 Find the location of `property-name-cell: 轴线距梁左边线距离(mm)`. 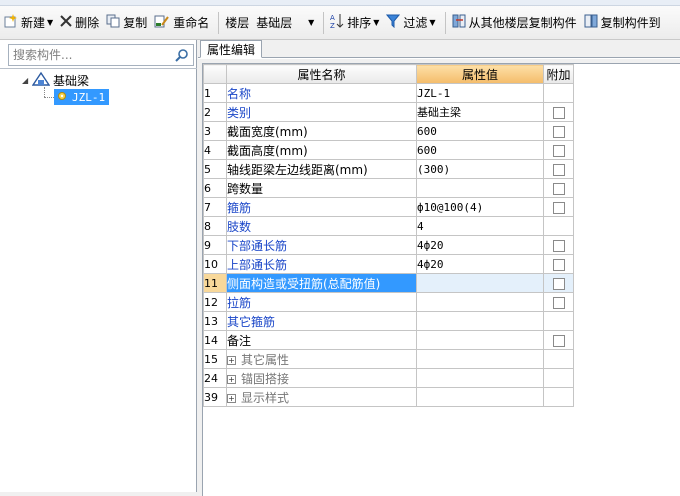

property-name-cell: 轴线距梁左边线距离(mm) is located at coordinates (321, 169).